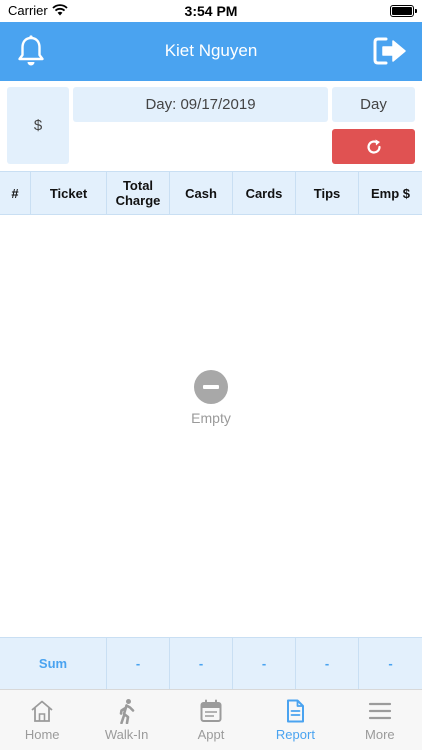 This screenshot has width=422, height=750. I want to click on sum-label: Sum, so click(53, 663).